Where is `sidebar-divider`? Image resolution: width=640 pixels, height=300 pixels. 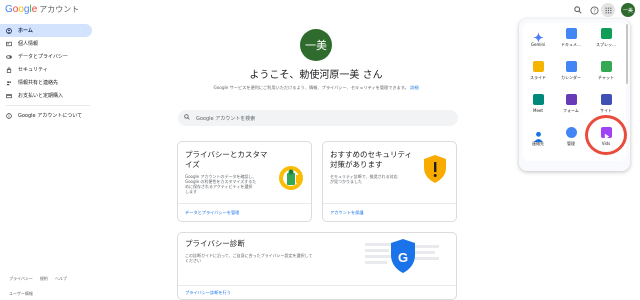
sidebar-divider is located at coordinates (48, 105).